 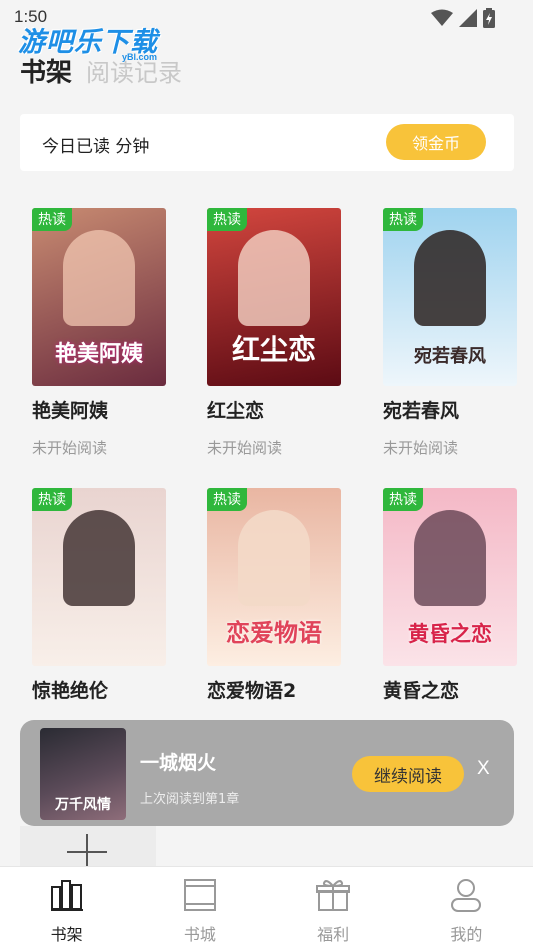 I want to click on add-book-tile, so click(x=88, y=847).